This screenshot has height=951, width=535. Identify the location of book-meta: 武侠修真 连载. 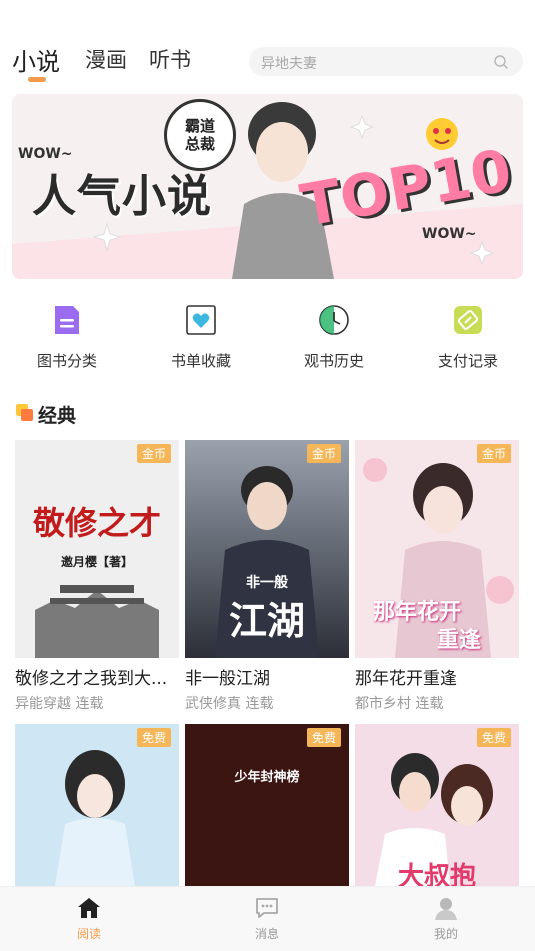
(229, 704).